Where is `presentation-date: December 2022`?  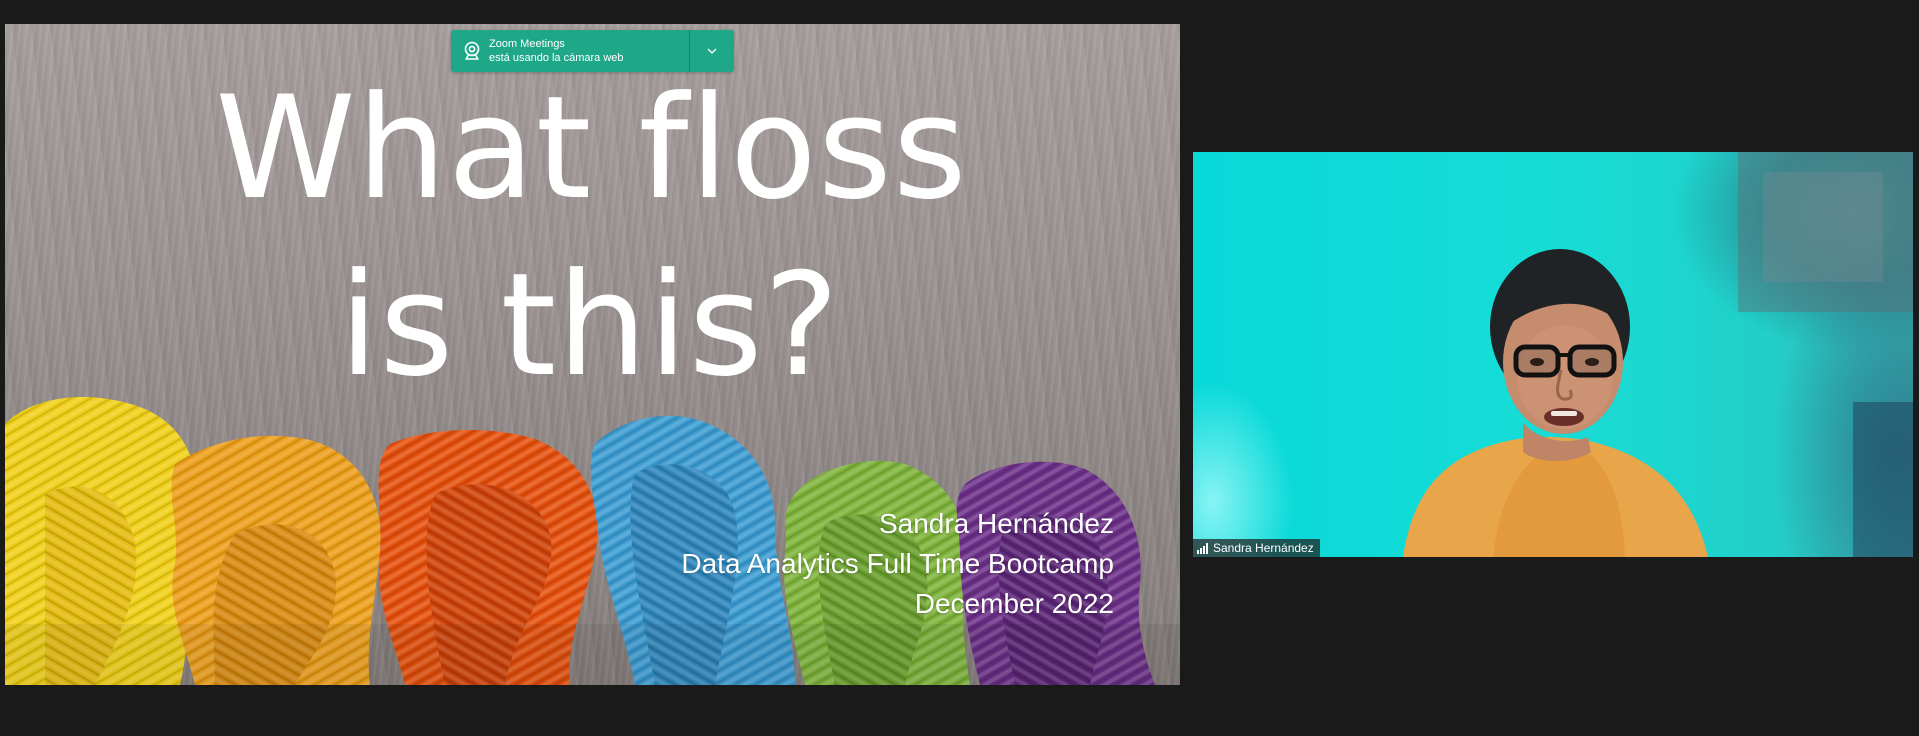
presentation-date: December 2022 is located at coordinates (1014, 603).